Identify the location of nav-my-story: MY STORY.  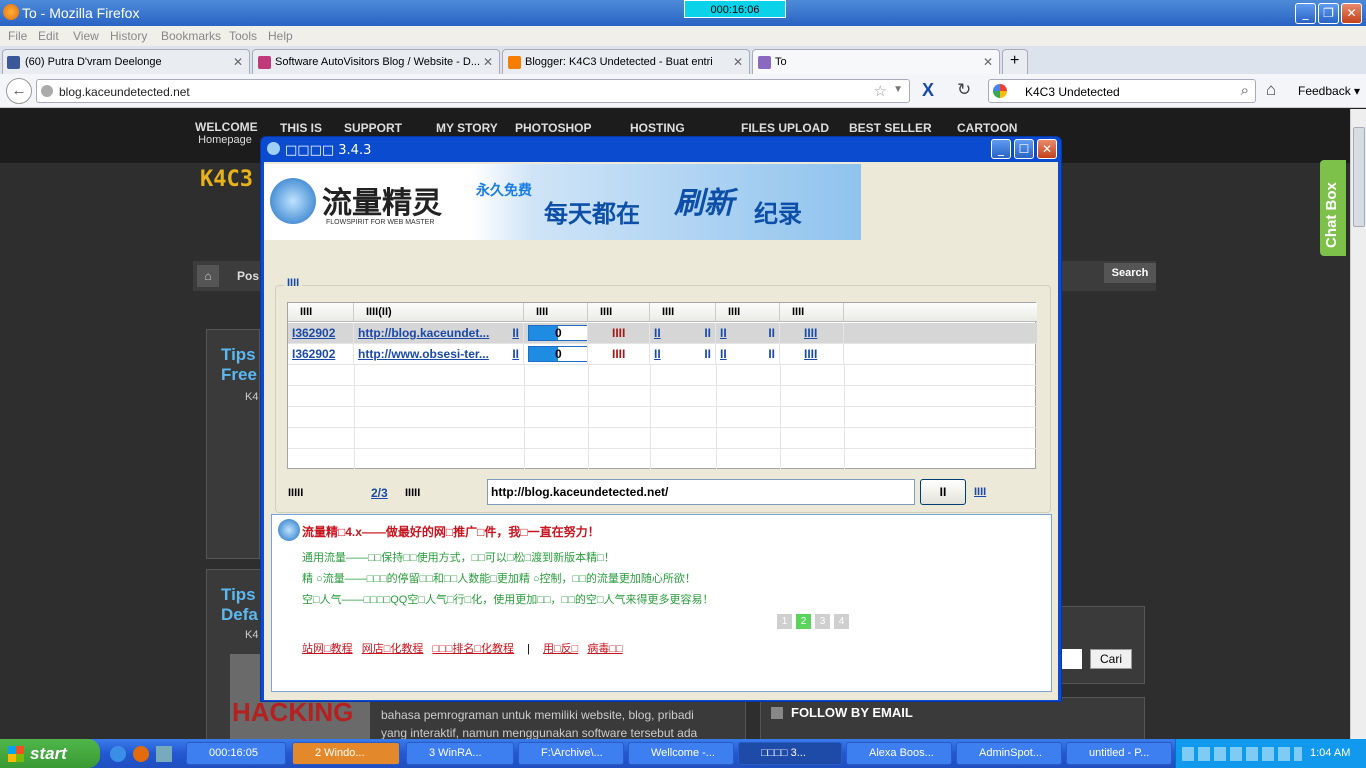
(467, 128).